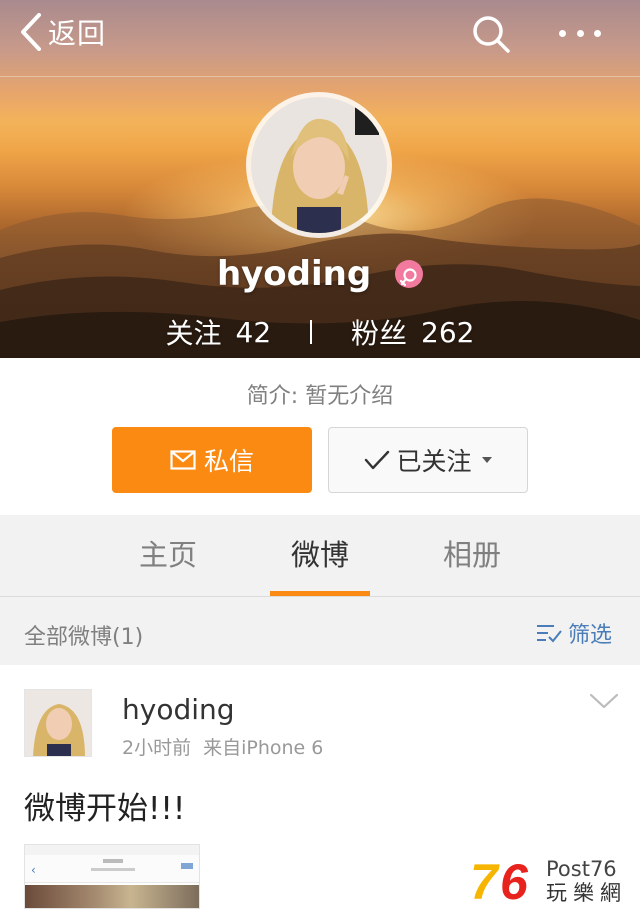 The image size is (640, 909). I want to click on back-button: 返回, so click(63, 32).